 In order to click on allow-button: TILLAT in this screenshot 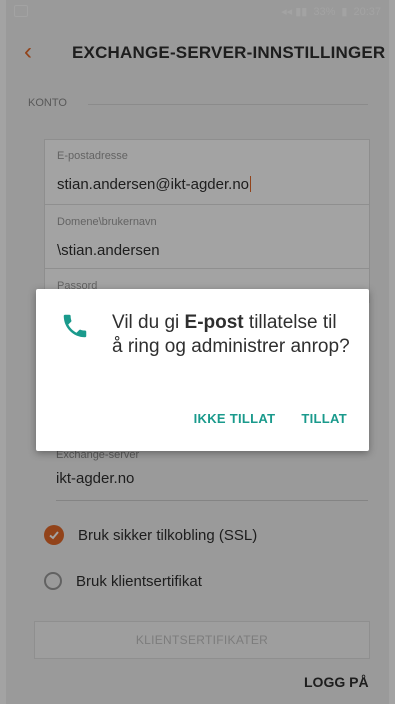, I will do `click(324, 418)`.